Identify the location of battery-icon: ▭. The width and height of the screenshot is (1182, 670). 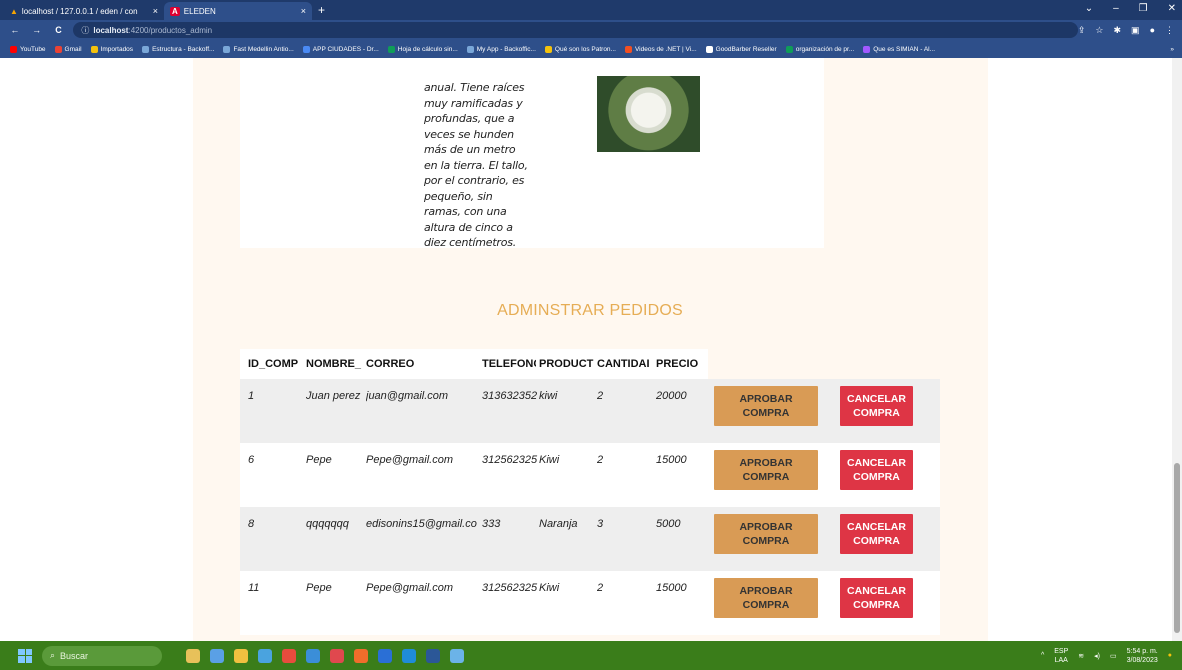
(1113, 656).